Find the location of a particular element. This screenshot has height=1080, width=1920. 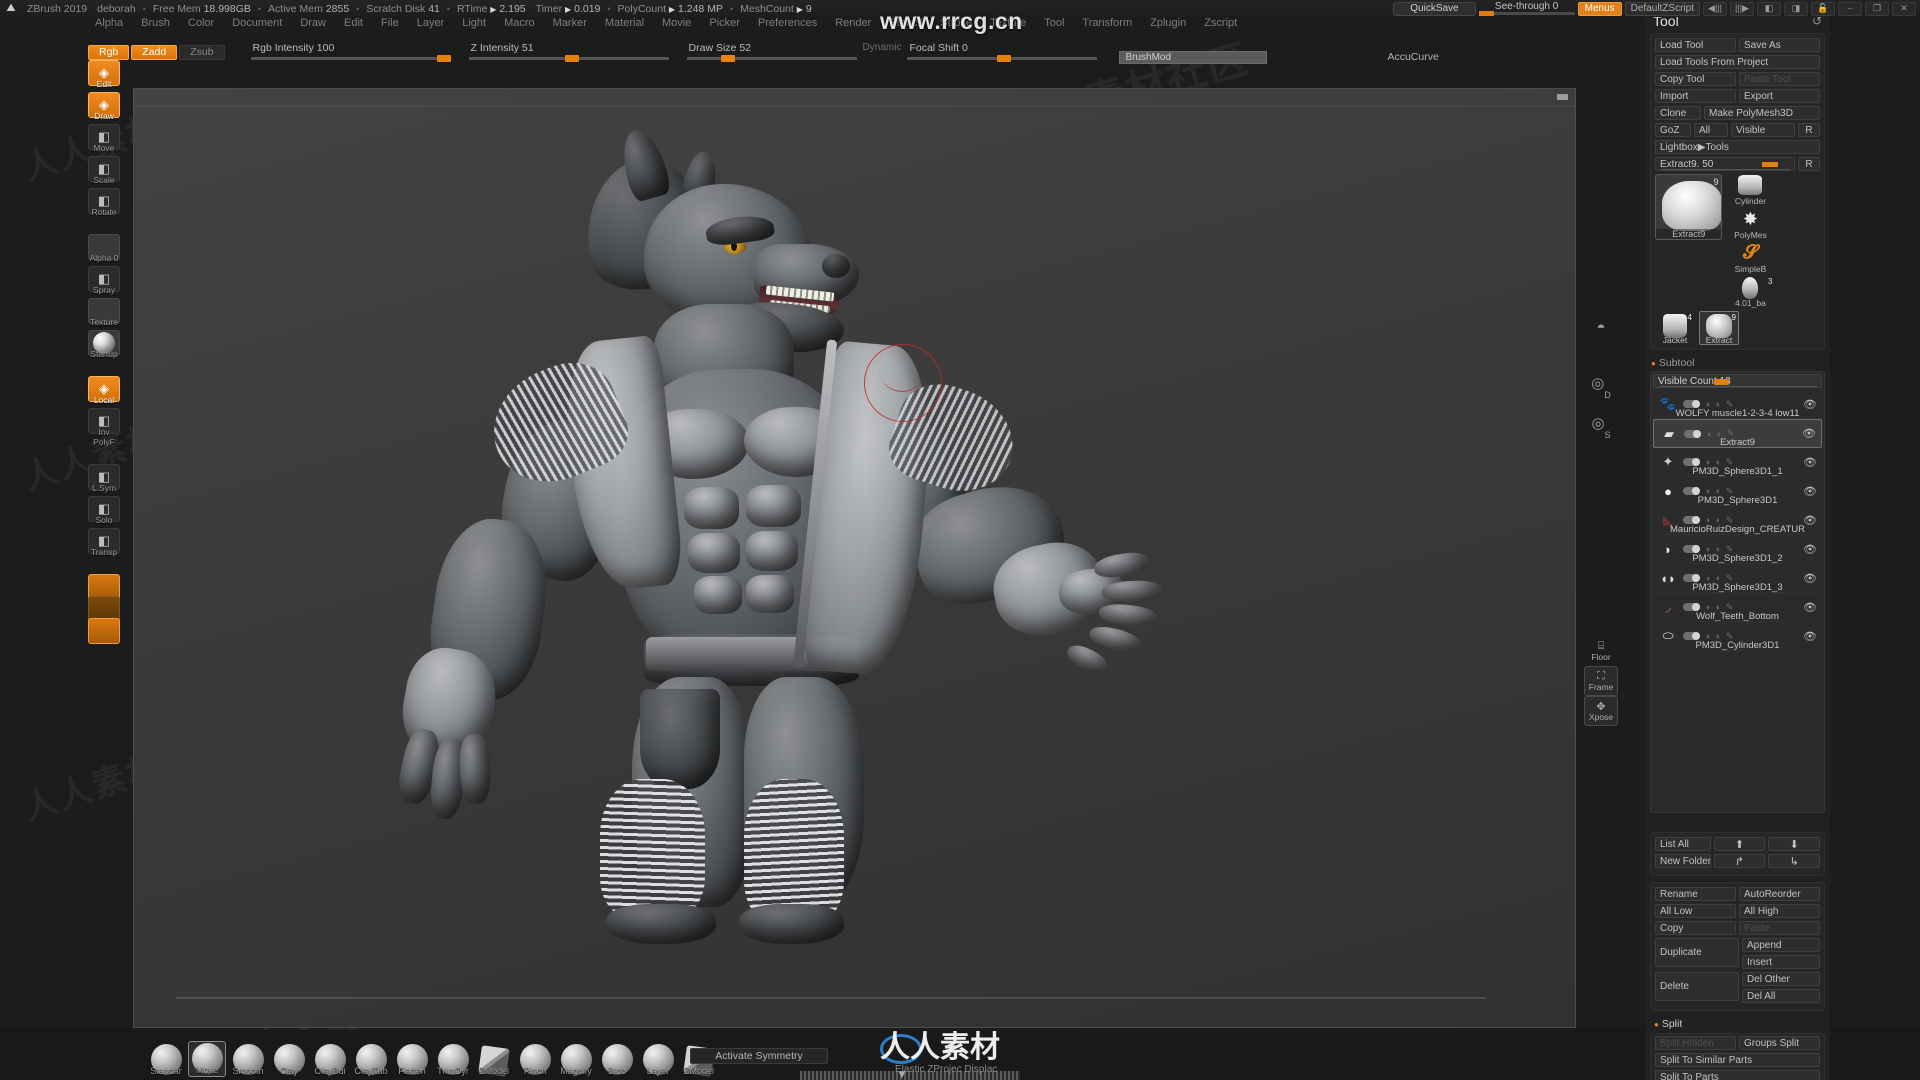

all-high-button: All High is located at coordinates (1779, 911).